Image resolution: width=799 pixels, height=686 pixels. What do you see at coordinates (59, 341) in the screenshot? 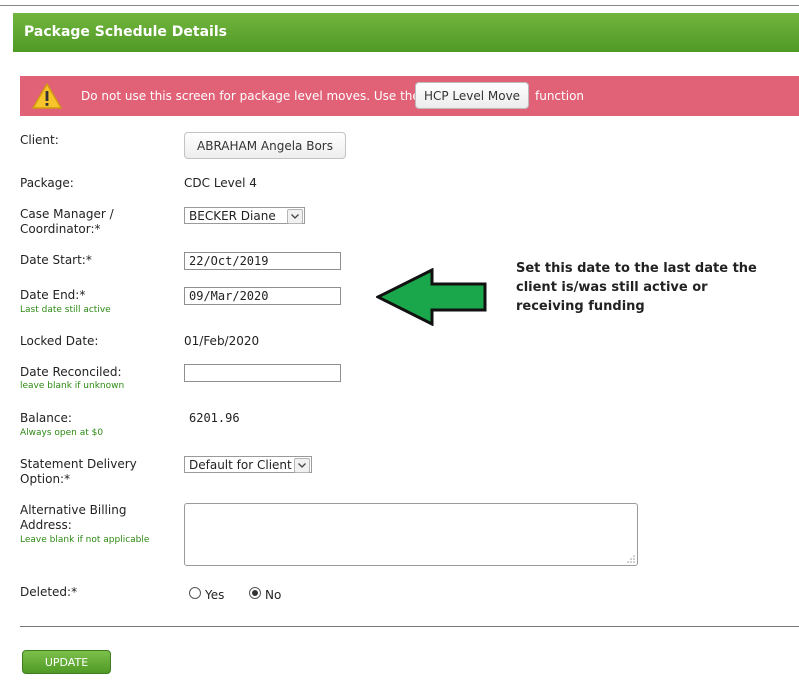
I see `locked-date-label: Locked Date:` at bounding box center [59, 341].